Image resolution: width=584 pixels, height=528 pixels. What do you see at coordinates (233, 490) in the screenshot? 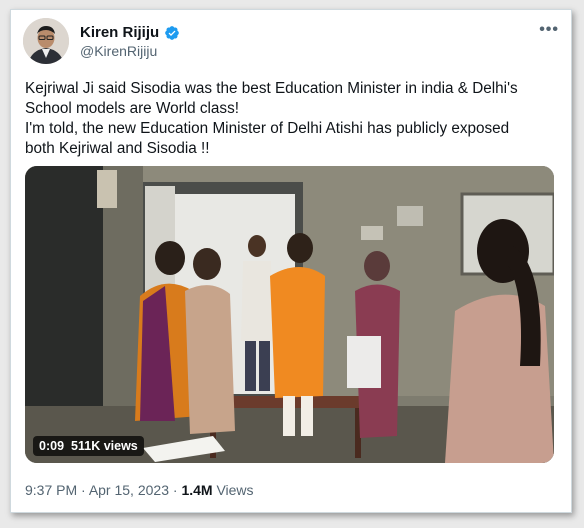
I see `views-label: Views` at bounding box center [233, 490].